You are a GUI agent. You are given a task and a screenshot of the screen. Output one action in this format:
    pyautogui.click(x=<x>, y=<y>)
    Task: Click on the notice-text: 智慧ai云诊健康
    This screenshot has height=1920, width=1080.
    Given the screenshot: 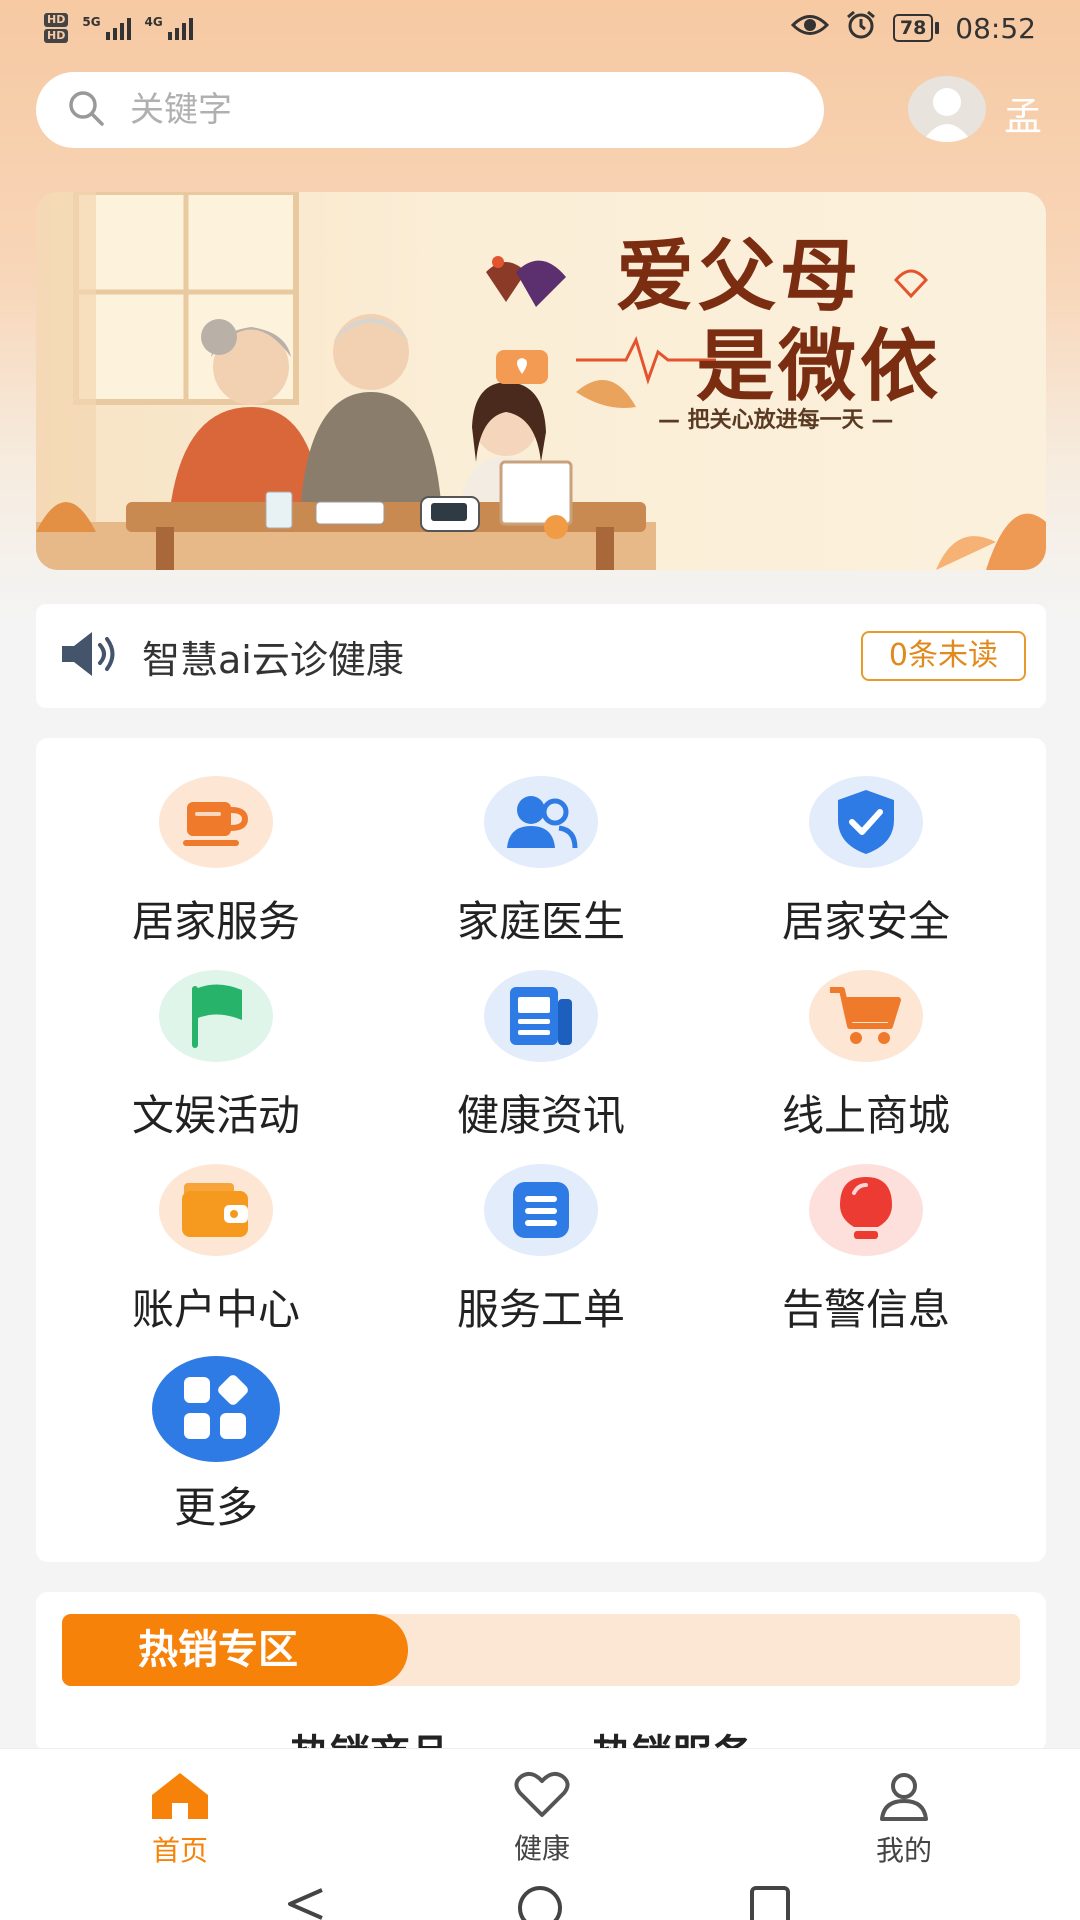 What is the action you would take?
    pyautogui.click(x=273, y=659)
    